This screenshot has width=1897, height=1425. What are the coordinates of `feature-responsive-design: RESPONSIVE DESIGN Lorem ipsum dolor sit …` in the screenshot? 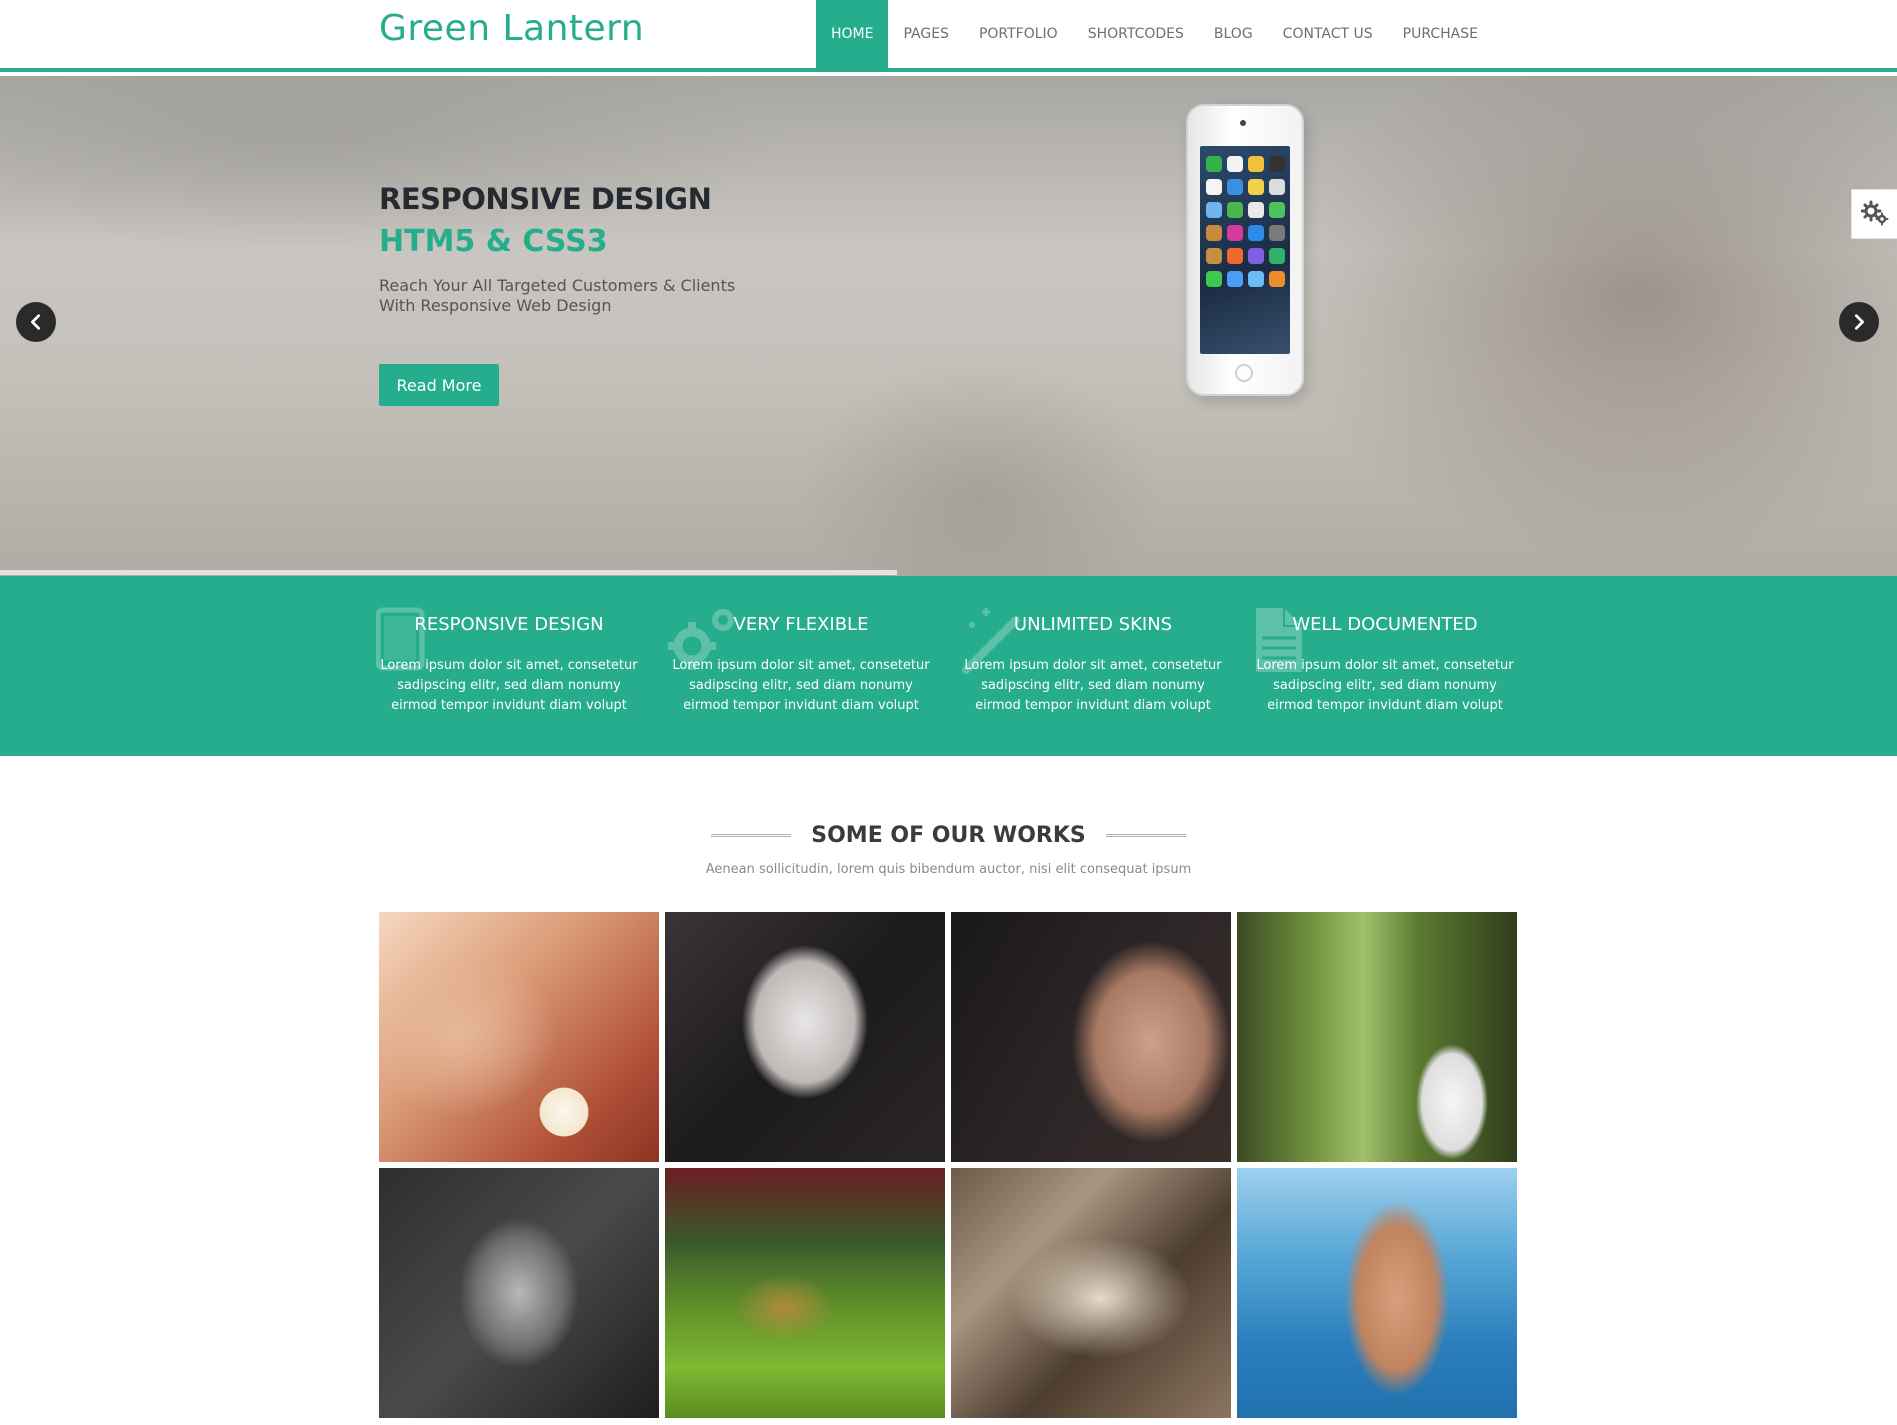 It's located at (509, 666).